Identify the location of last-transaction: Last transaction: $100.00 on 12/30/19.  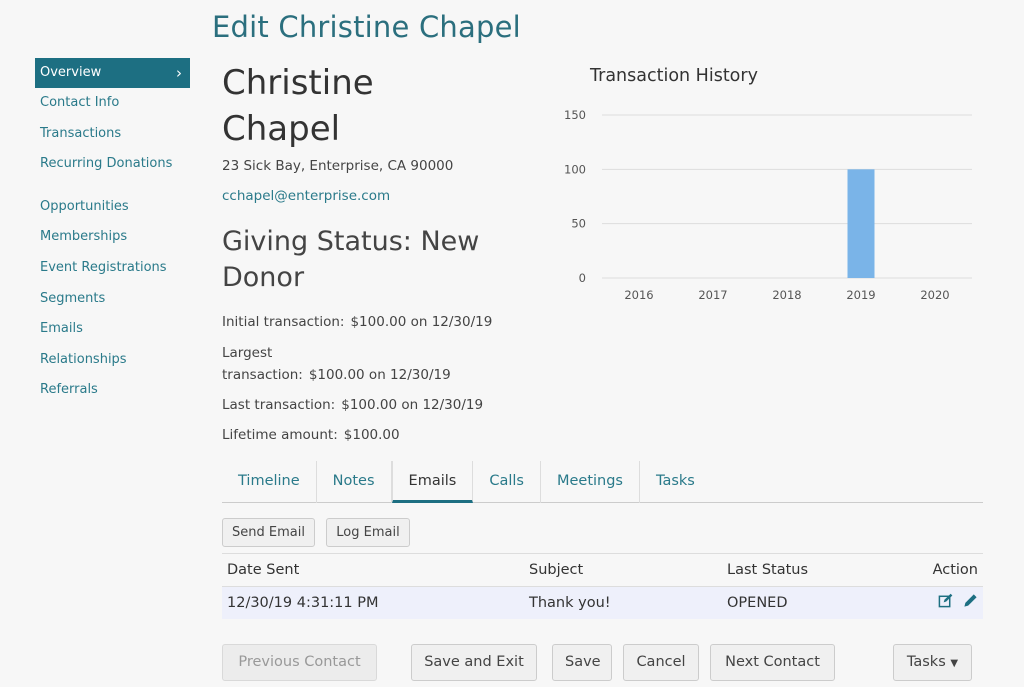
(352, 405).